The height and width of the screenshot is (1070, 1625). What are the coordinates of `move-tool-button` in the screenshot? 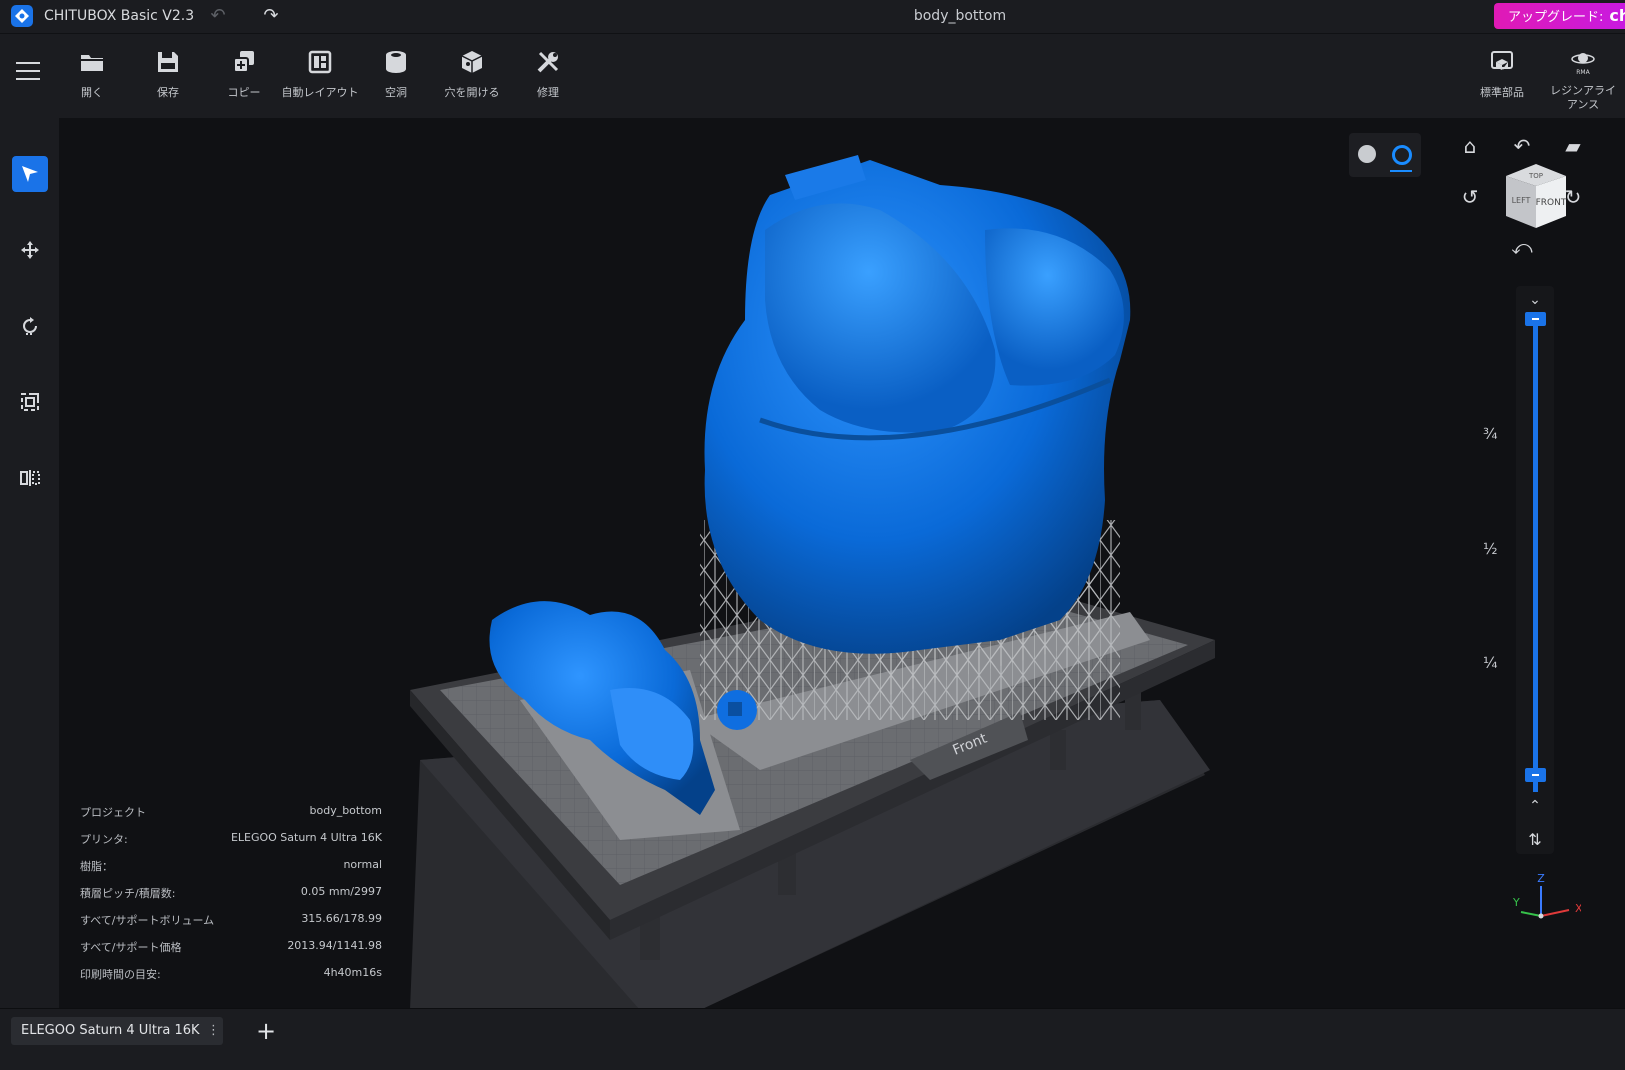 It's located at (30, 250).